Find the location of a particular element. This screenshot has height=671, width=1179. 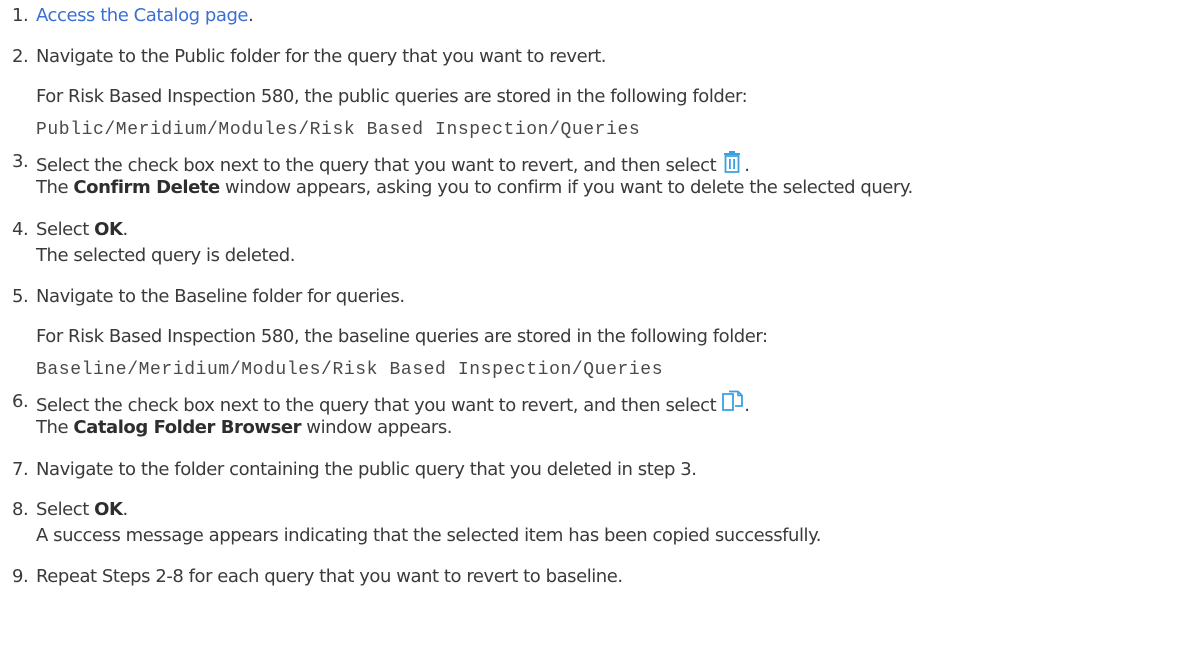

step-number: 9. is located at coordinates (20, 576).